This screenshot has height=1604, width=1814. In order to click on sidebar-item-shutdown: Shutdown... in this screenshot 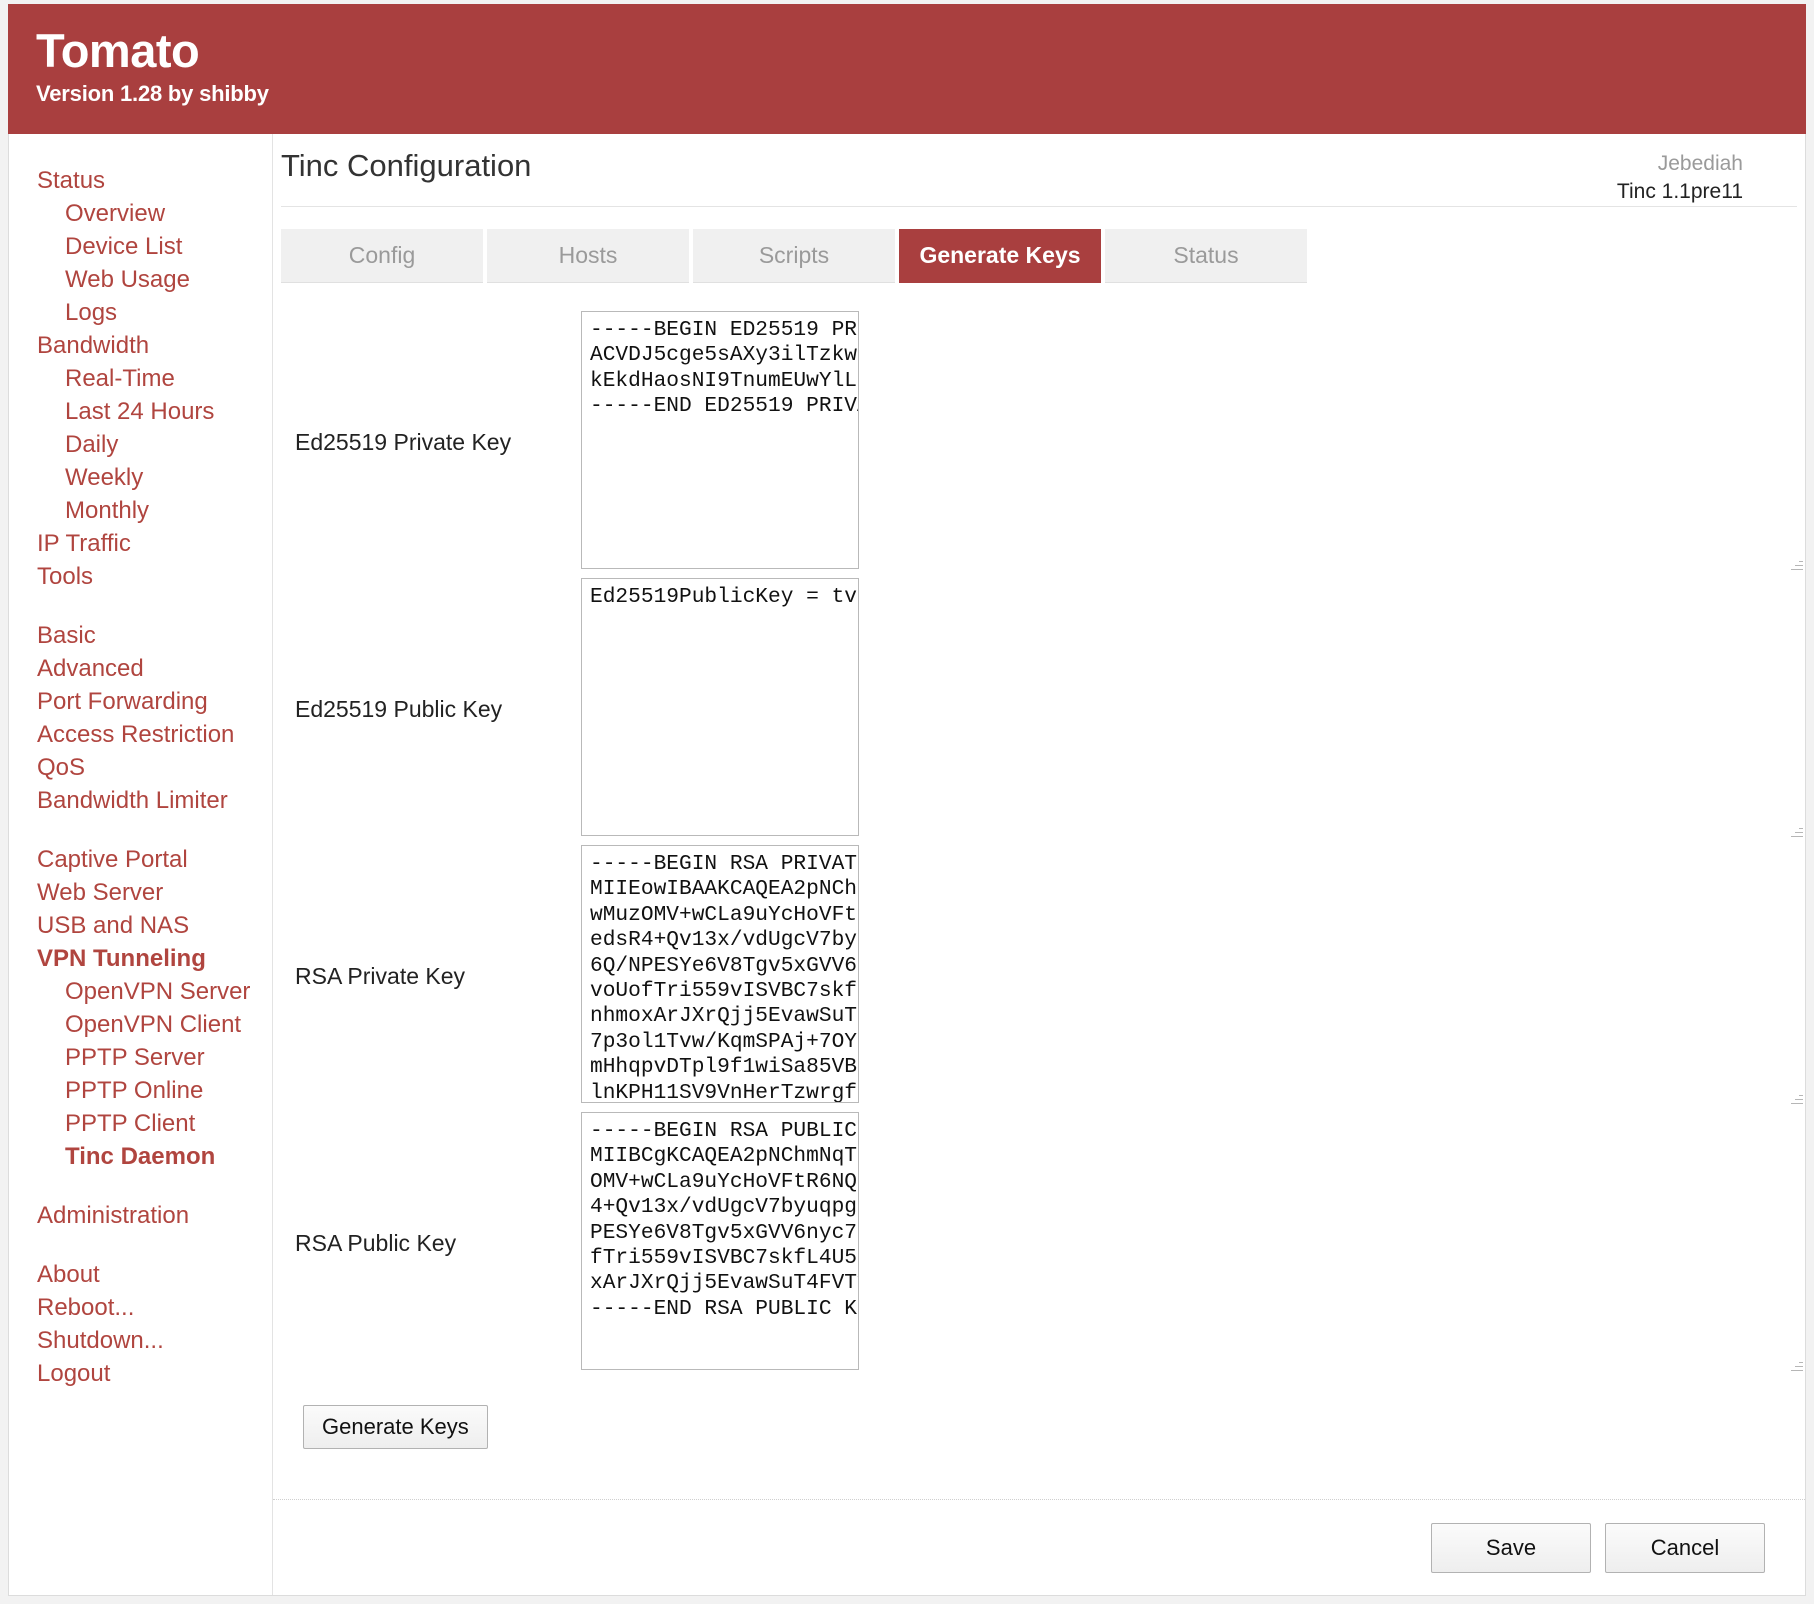, I will do `click(140, 1340)`.